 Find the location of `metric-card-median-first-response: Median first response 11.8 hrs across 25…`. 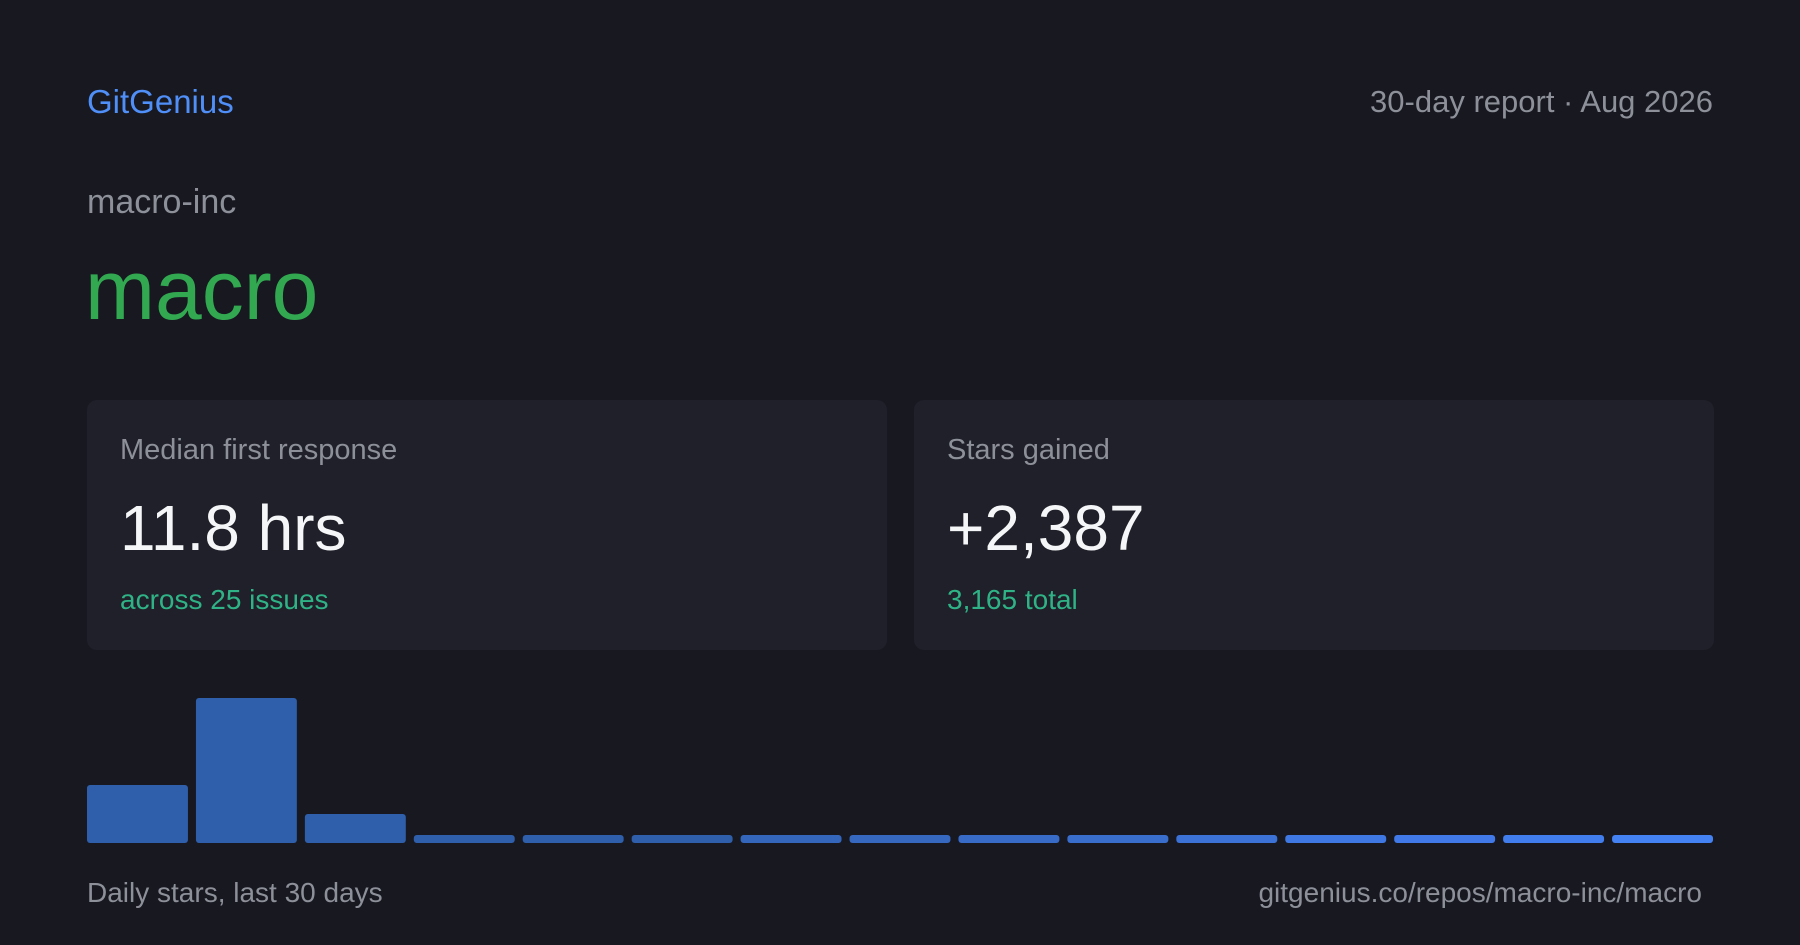

metric-card-median-first-response: Median first response 11.8 hrs across 25… is located at coordinates (487, 525).